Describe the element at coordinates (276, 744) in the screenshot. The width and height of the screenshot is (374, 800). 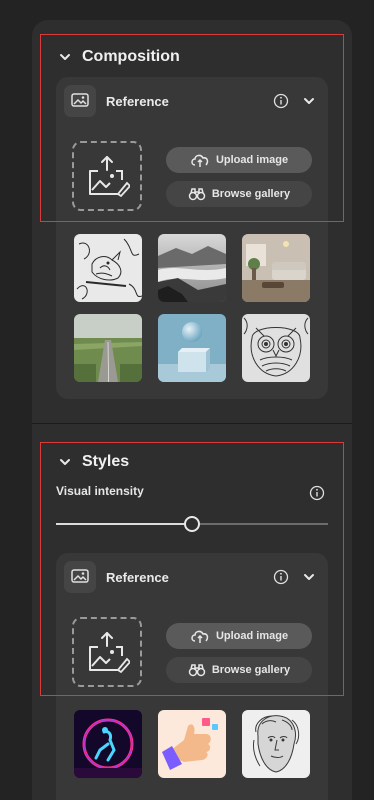
I see `thumbnail-renaissance-portrait` at that location.